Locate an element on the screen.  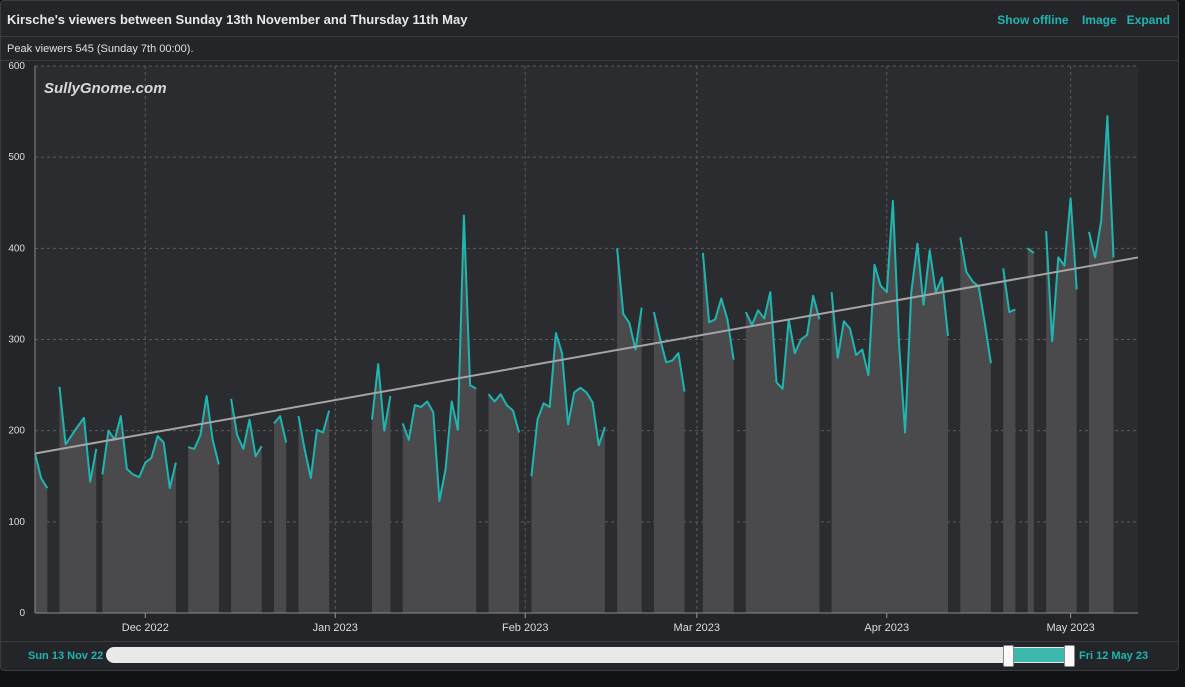
y-tick-label: 0 is located at coordinates (22, 613).